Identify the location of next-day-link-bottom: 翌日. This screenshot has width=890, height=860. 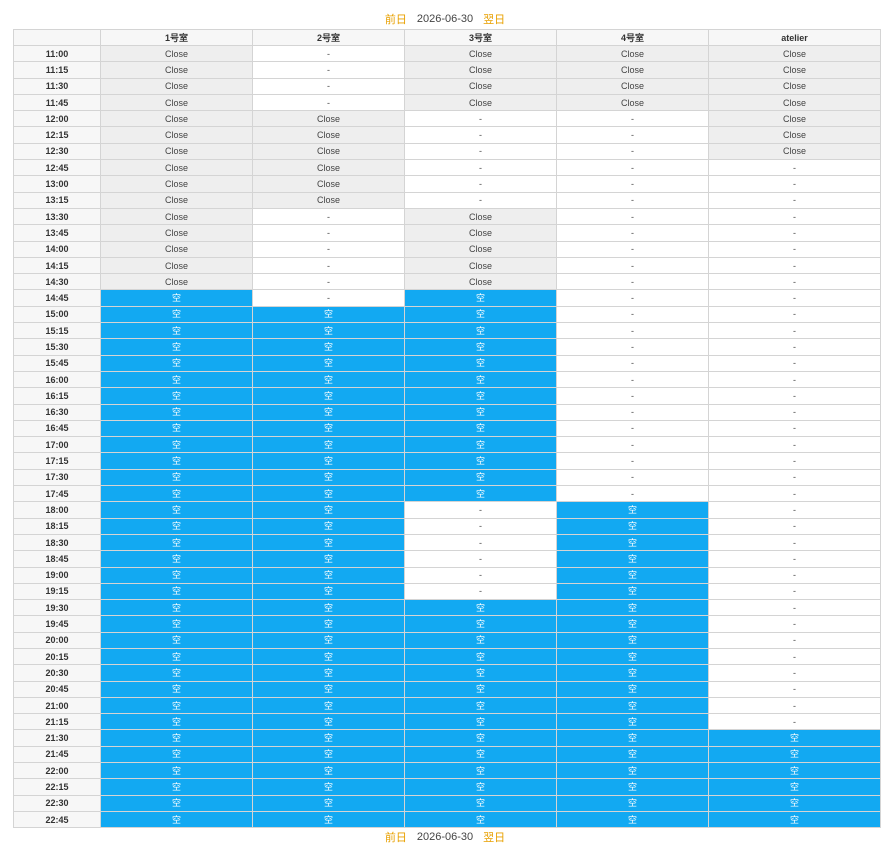
(494, 837).